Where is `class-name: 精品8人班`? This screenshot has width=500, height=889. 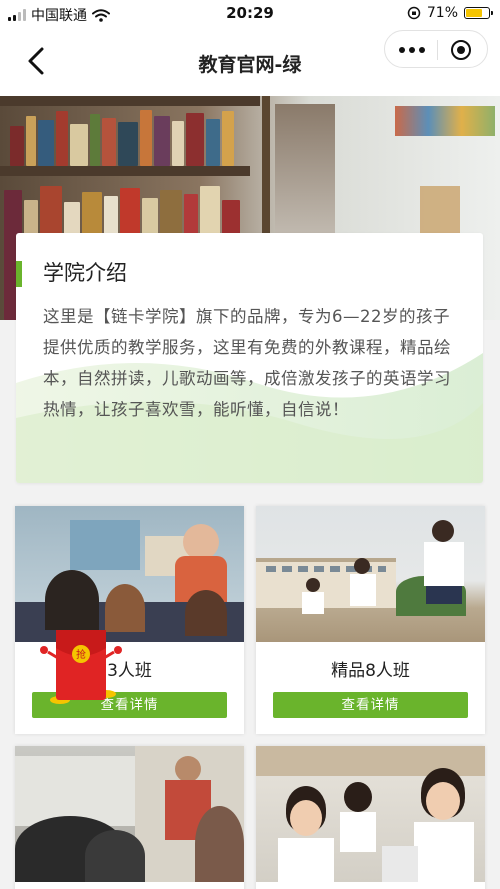 class-name: 精品8人班 is located at coordinates (370, 671).